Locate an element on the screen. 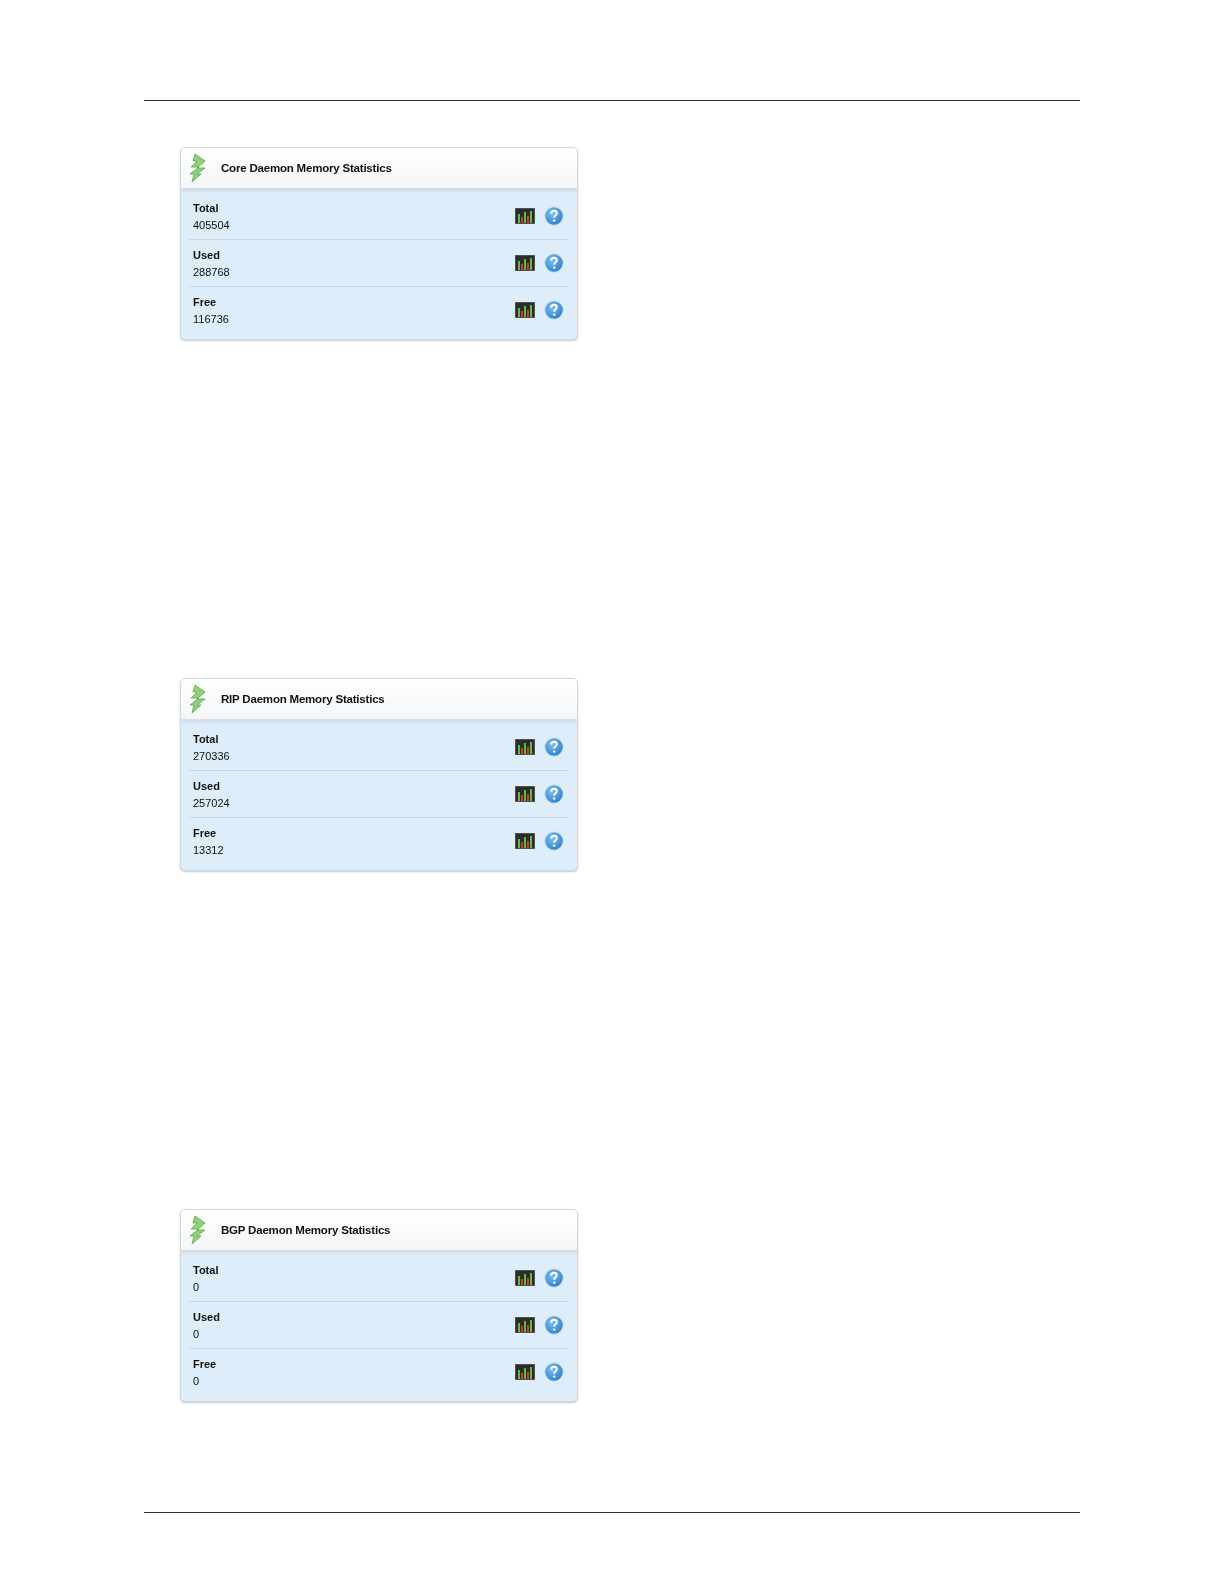 This screenshot has height=1584, width=1224. stat-value: 270336 is located at coordinates (212, 755).